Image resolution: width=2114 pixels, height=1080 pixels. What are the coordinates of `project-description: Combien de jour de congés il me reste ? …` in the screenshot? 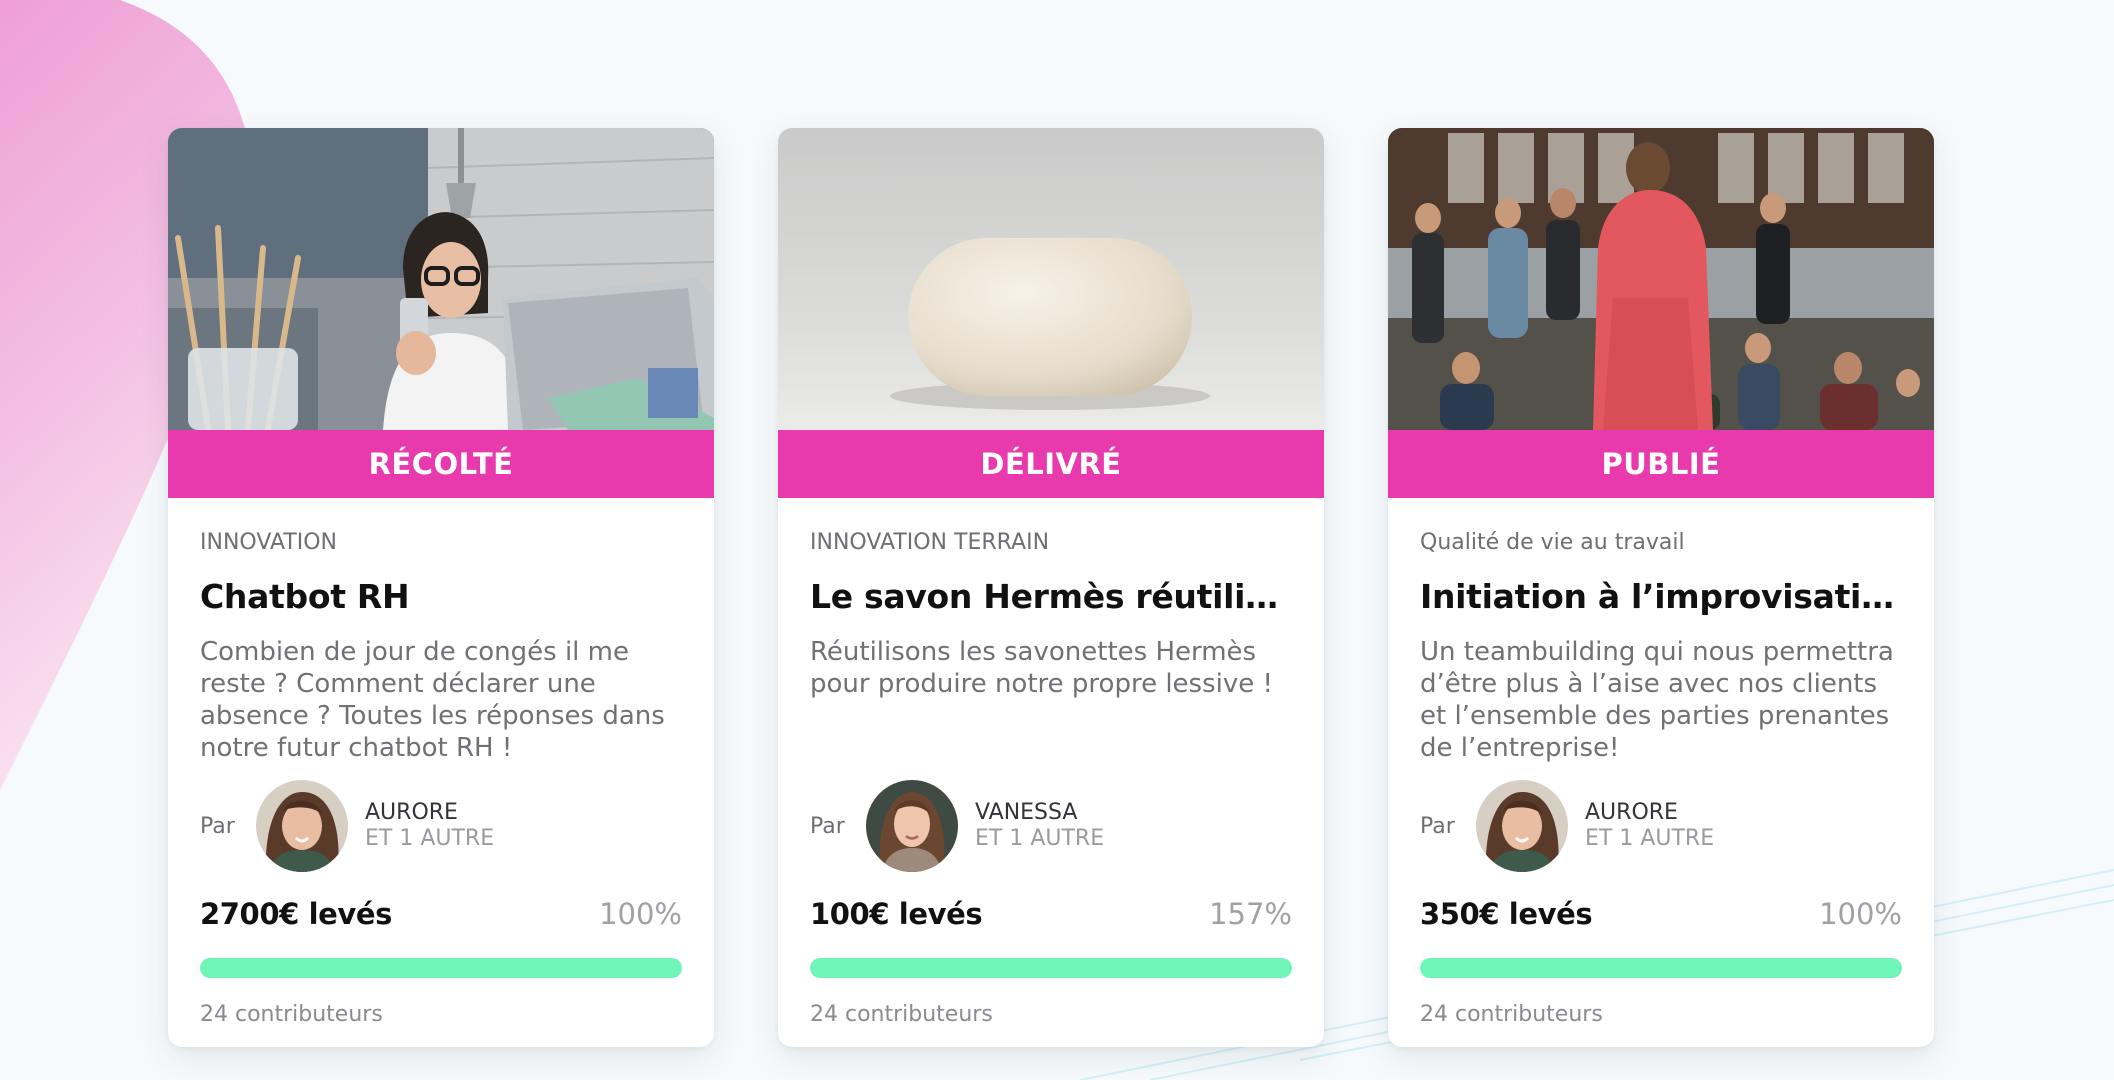 It's located at (432, 700).